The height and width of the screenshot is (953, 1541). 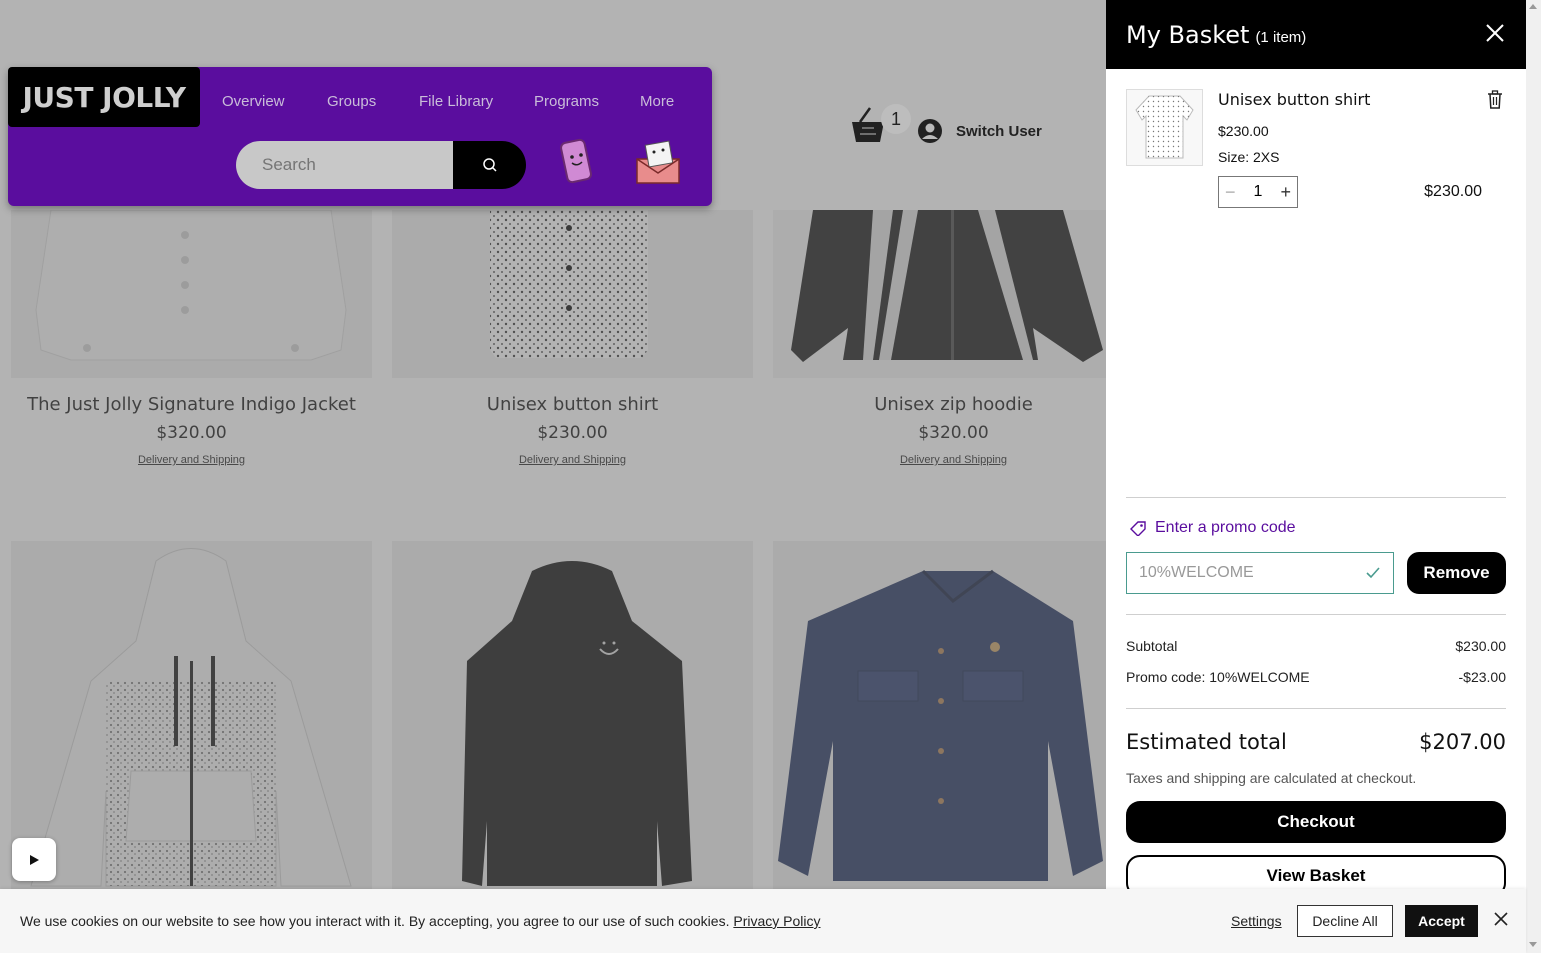 I want to click on phone-mascot-icon, so click(x=577, y=164).